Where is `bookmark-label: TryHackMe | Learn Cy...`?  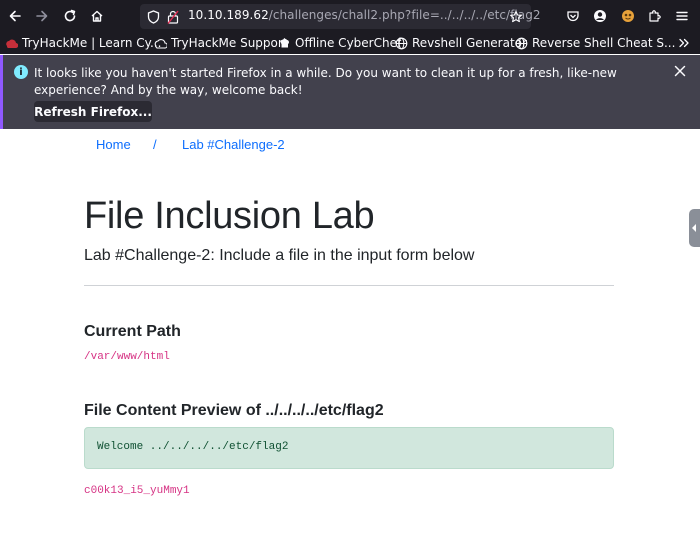
bookmark-label: TryHackMe | Learn Cy... is located at coordinates (92, 43).